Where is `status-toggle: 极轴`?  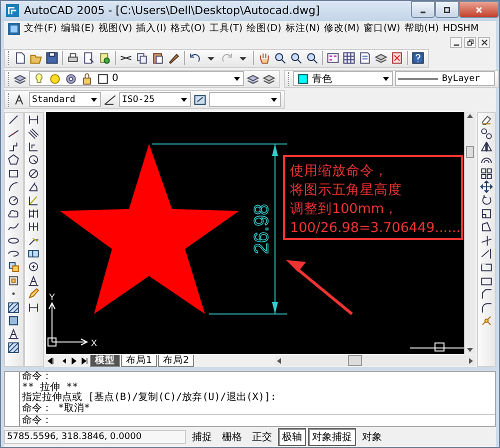 status-toggle: 极轴 is located at coordinates (292, 437).